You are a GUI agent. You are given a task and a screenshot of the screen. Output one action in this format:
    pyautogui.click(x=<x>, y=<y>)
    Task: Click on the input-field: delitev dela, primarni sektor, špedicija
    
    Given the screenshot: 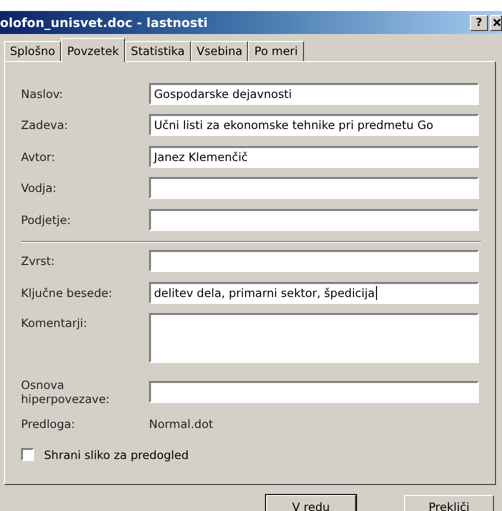 What is the action you would take?
    pyautogui.click(x=314, y=293)
    